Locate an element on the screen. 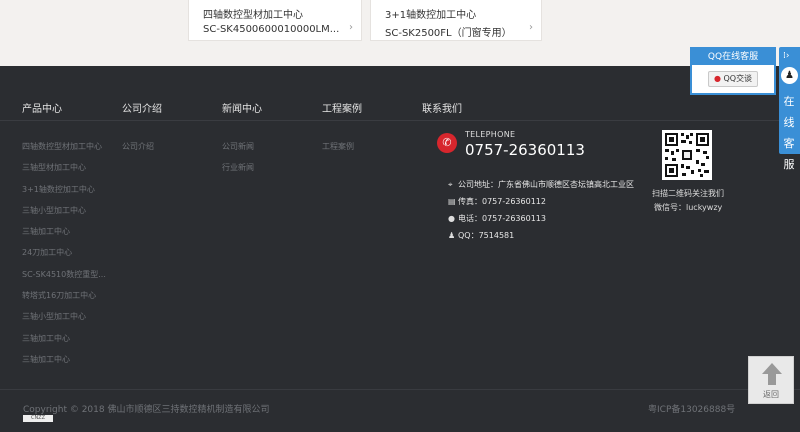 This screenshot has height=432, width=800. location-icon: ⌖ is located at coordinates (450, 184).